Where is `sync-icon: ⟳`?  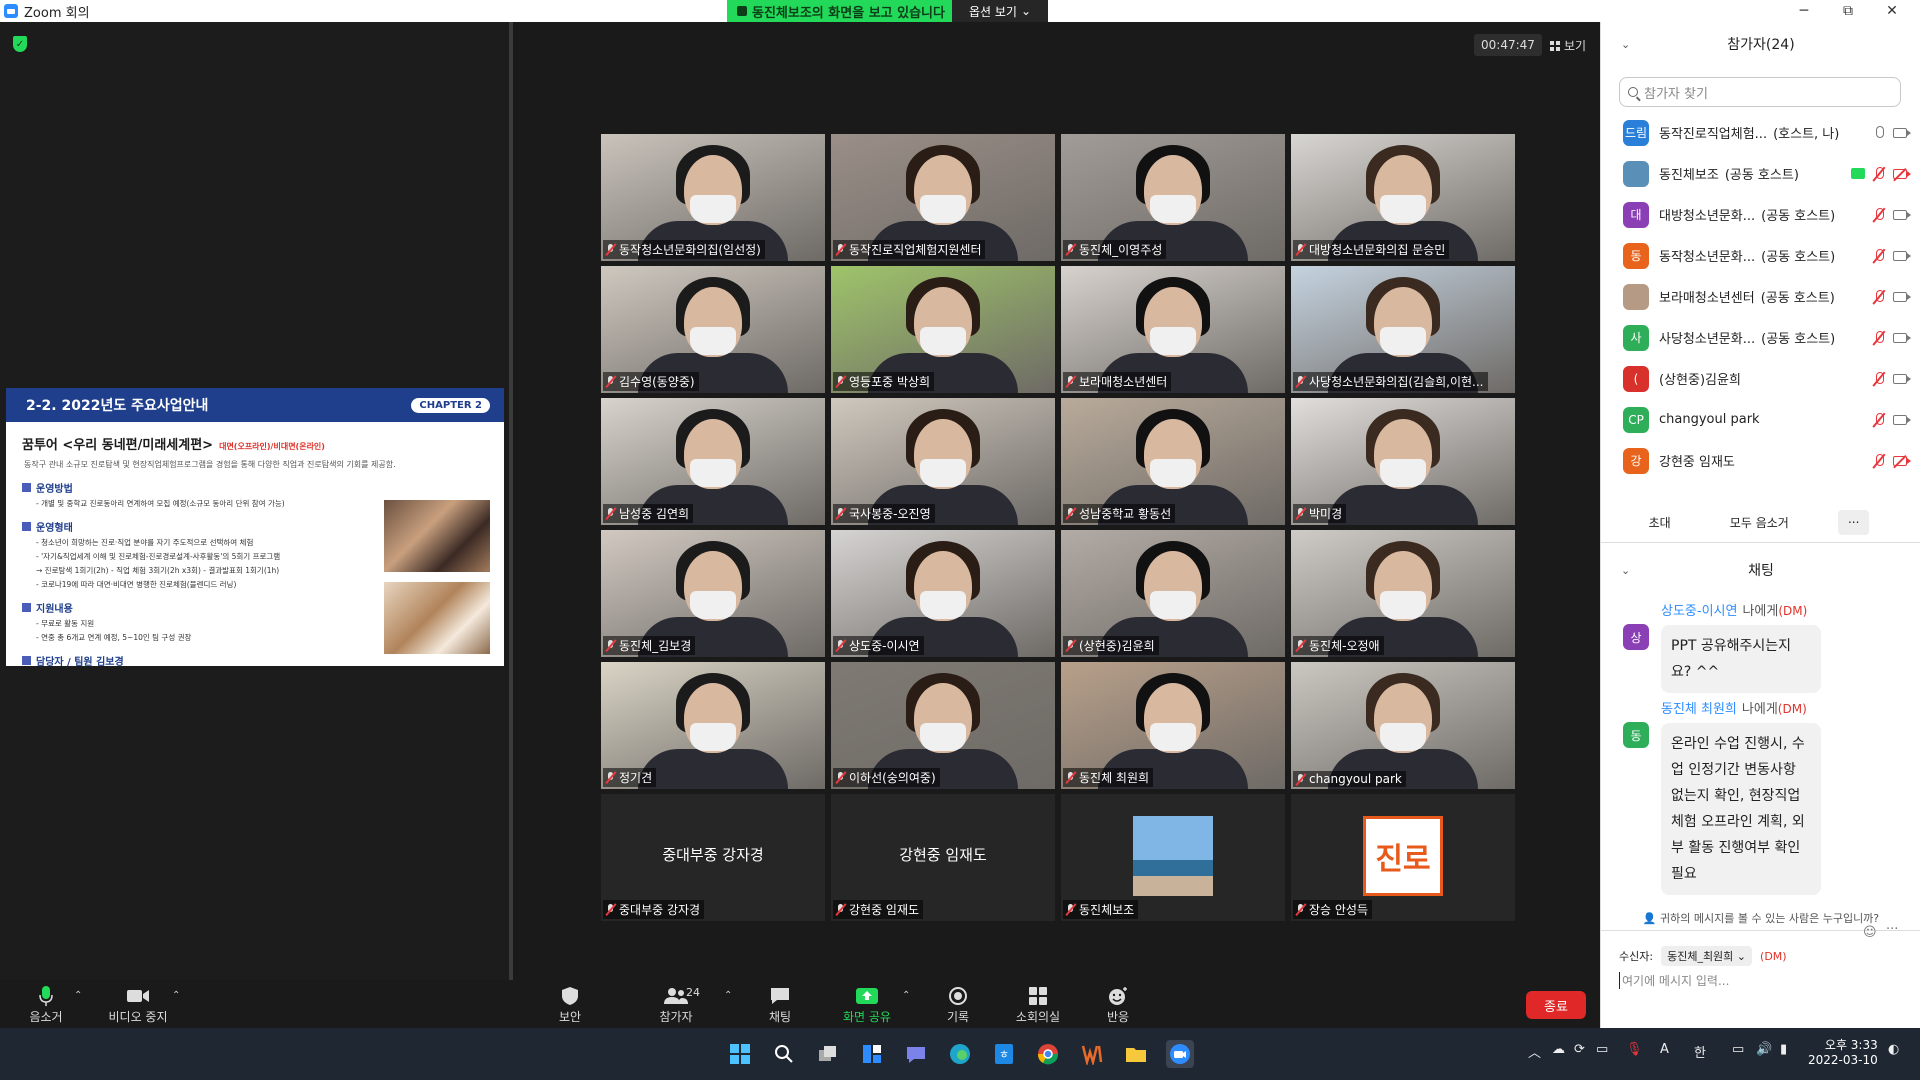
sync-icon: ⟳ is located at coordinates (1579, 1049).